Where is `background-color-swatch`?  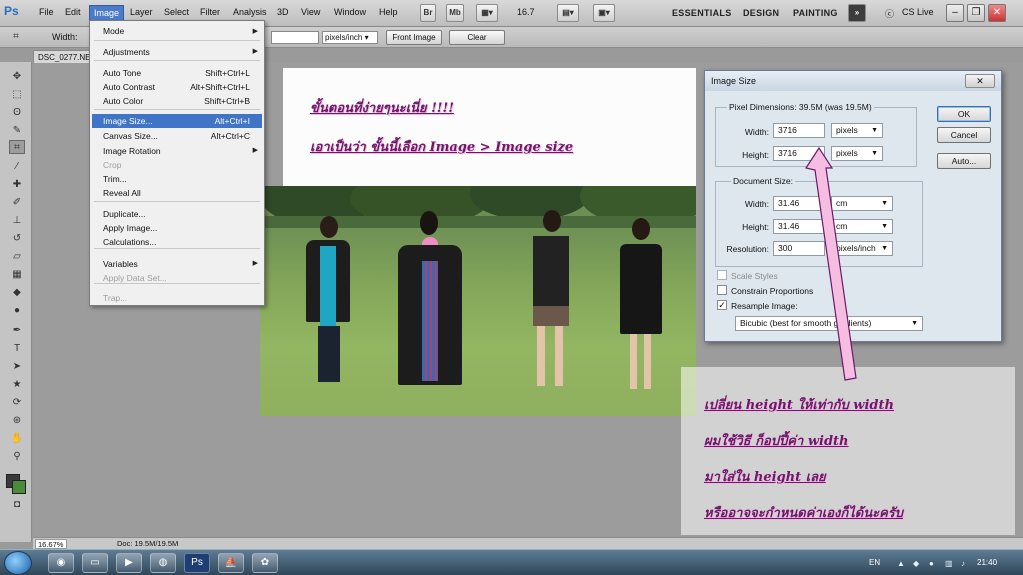 background-color-swatch is located at coordinates (19, 487).